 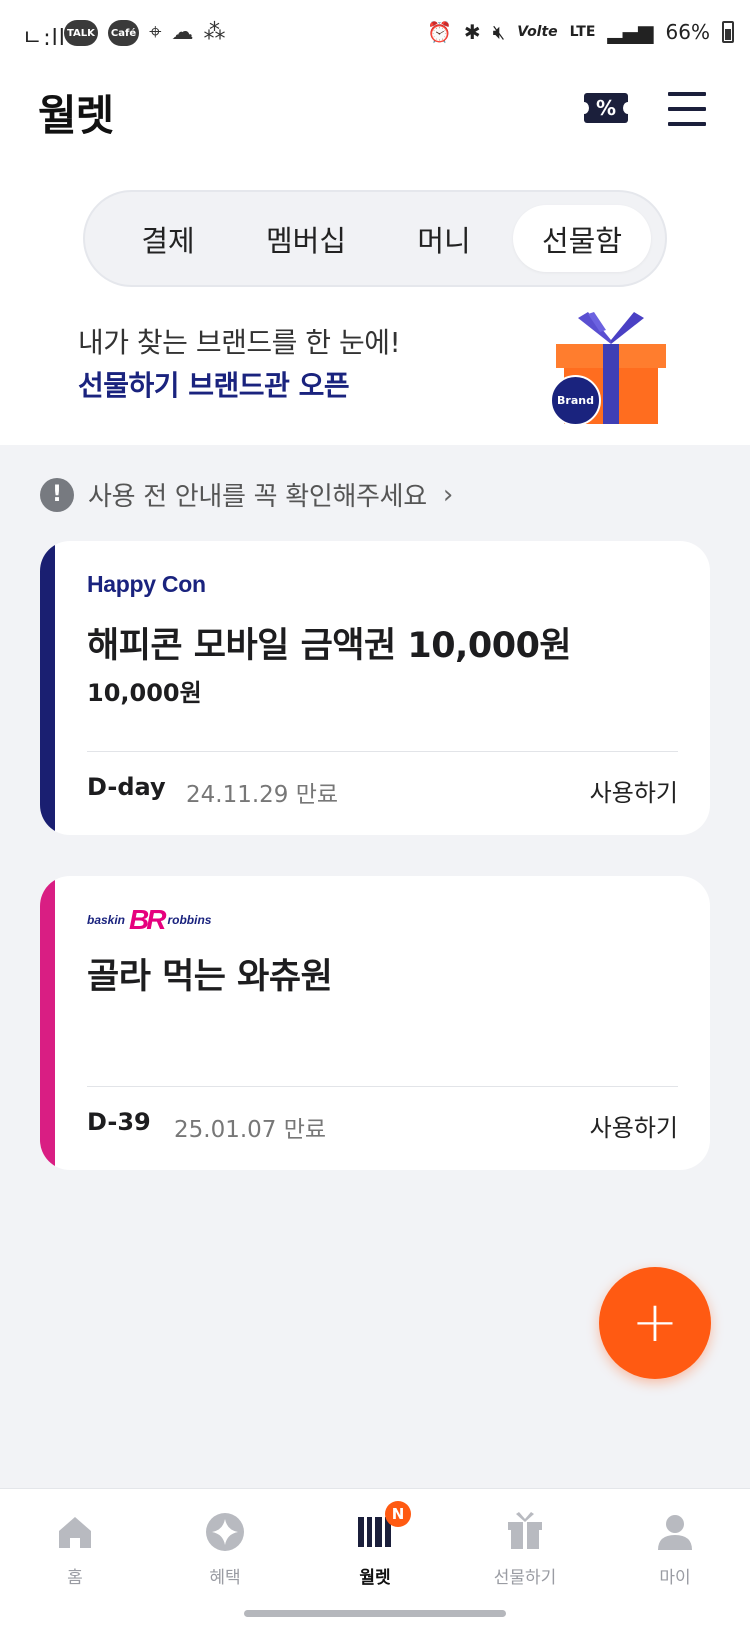 I want to click on home-indicator, so click(x=375, y=1613).